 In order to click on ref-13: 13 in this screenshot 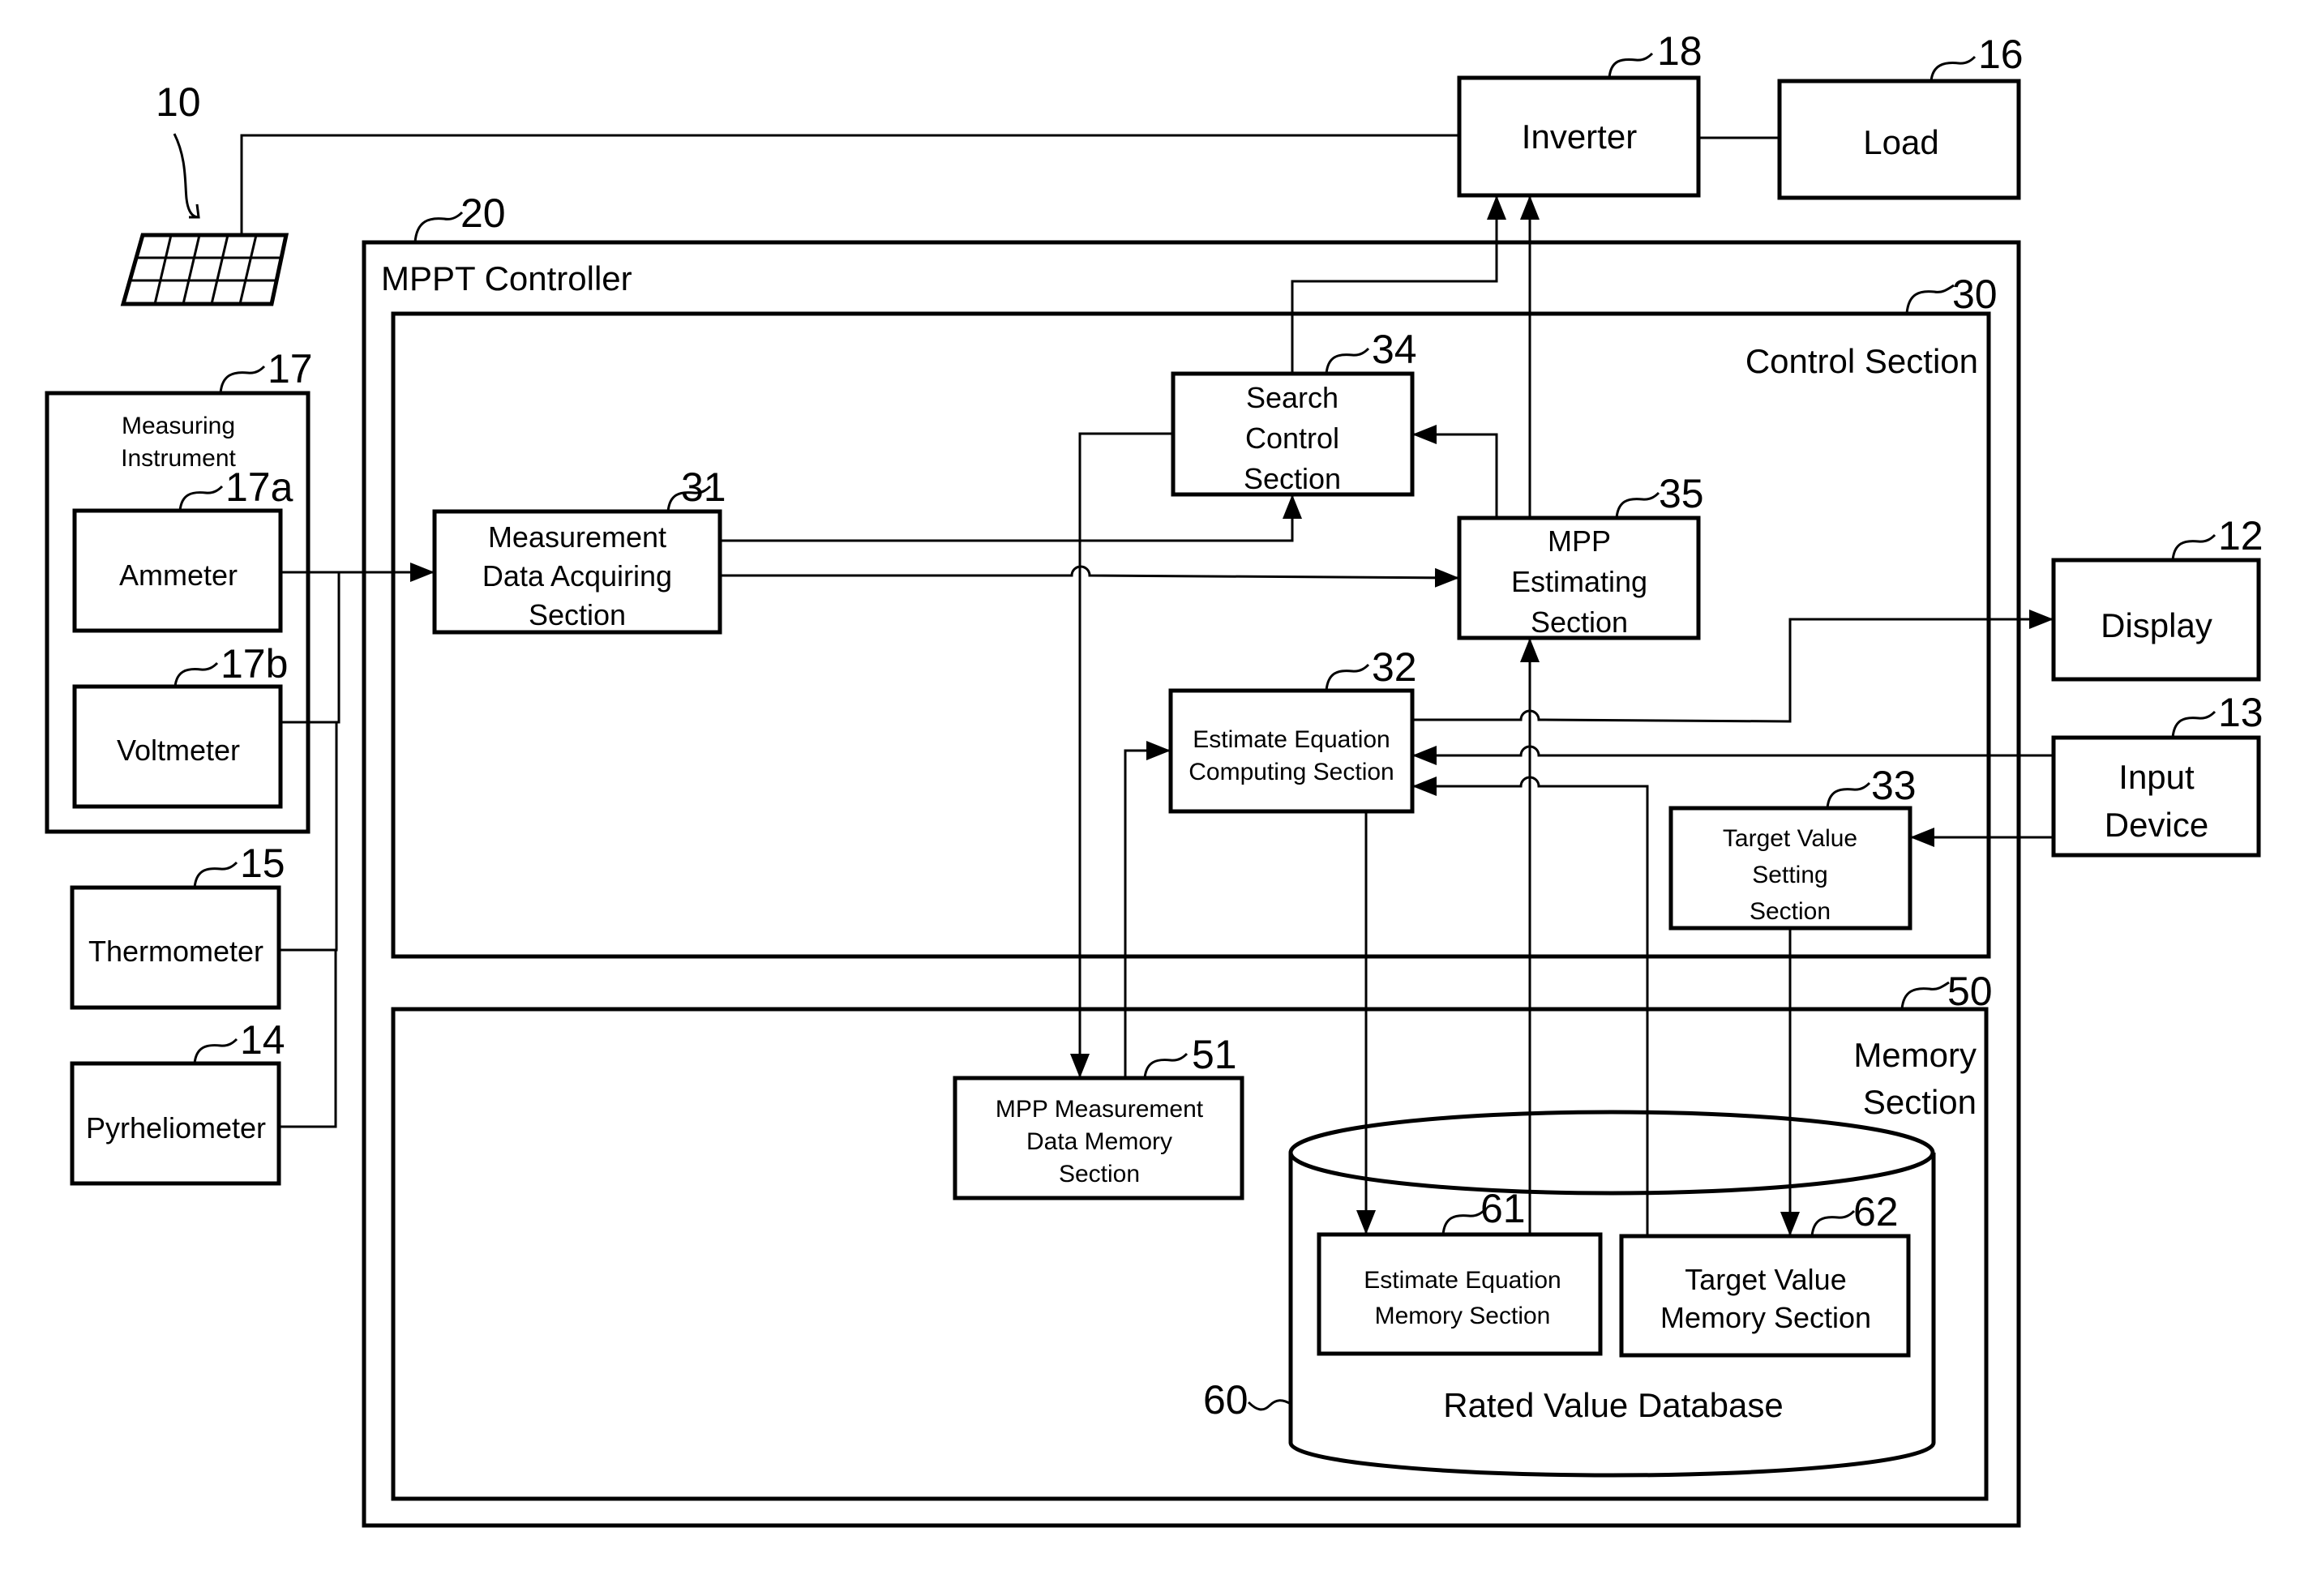, I will do `click(2241, 712)`.